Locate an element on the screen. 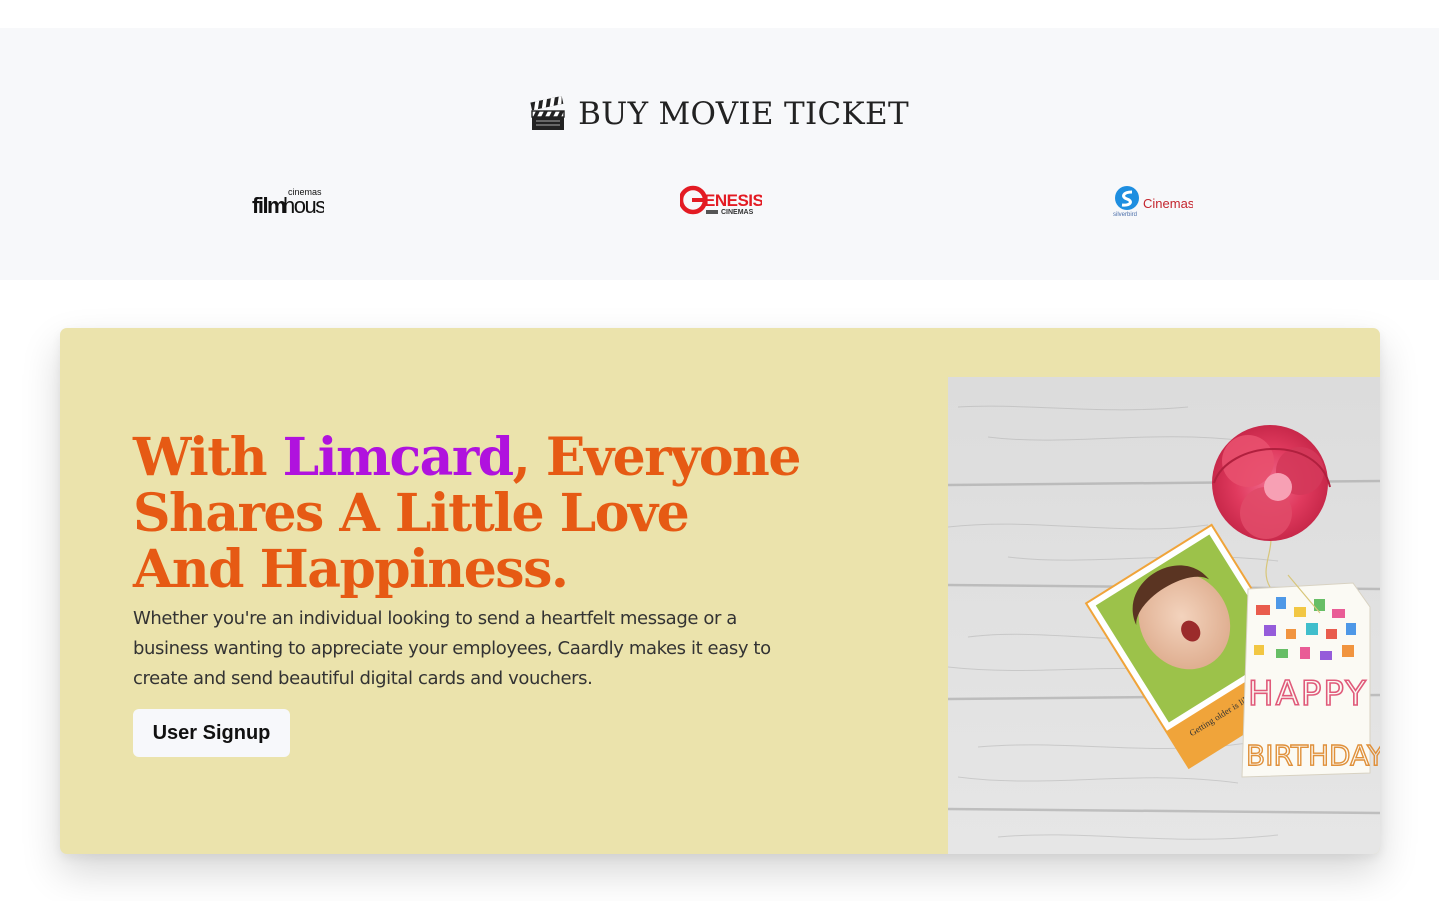  clapperboard-icon is located at coordinates (547, 113).